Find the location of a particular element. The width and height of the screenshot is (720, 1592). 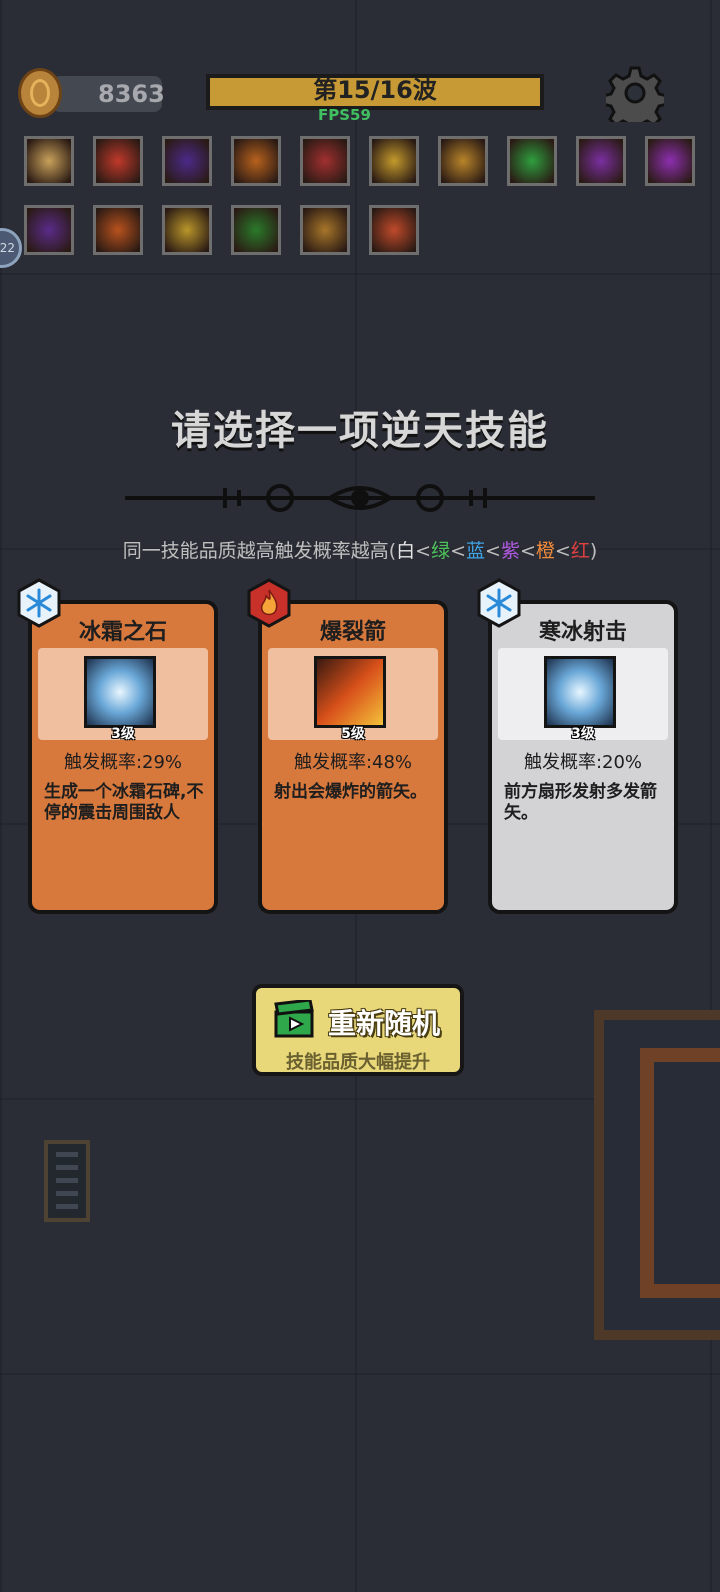

golden-shield-icon is located at coordinates (463, 161).